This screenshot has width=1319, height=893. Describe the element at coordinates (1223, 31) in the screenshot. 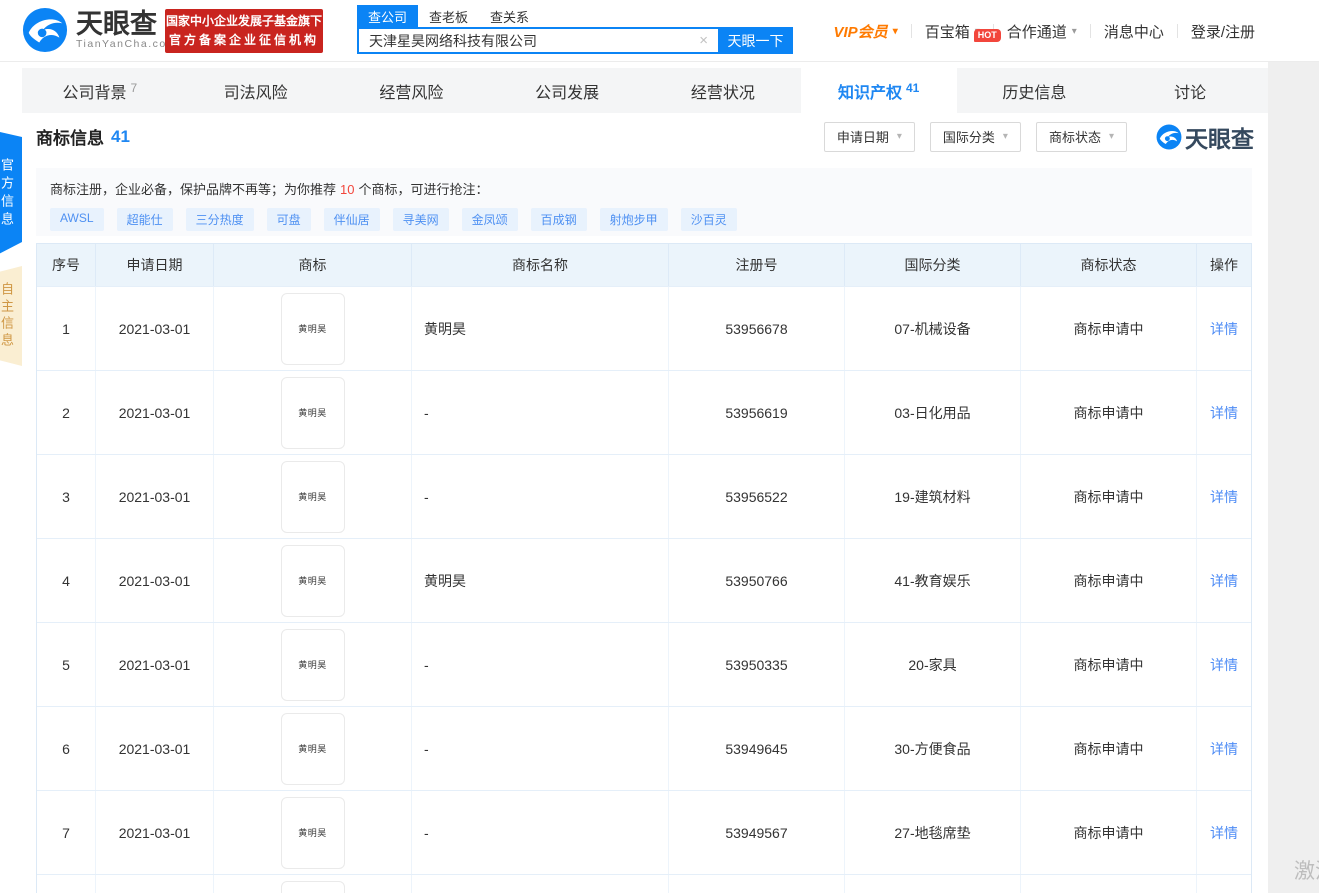

I see `nav-login-register: 登录/注册` at that location.